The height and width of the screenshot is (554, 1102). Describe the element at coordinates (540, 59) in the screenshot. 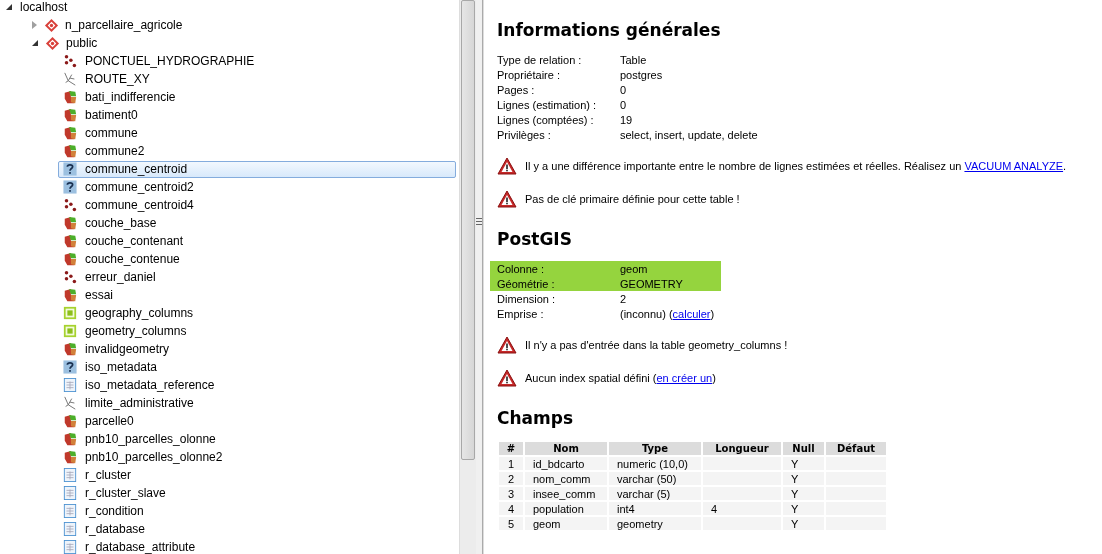

I see `property-label: Type de relation :` at that location.